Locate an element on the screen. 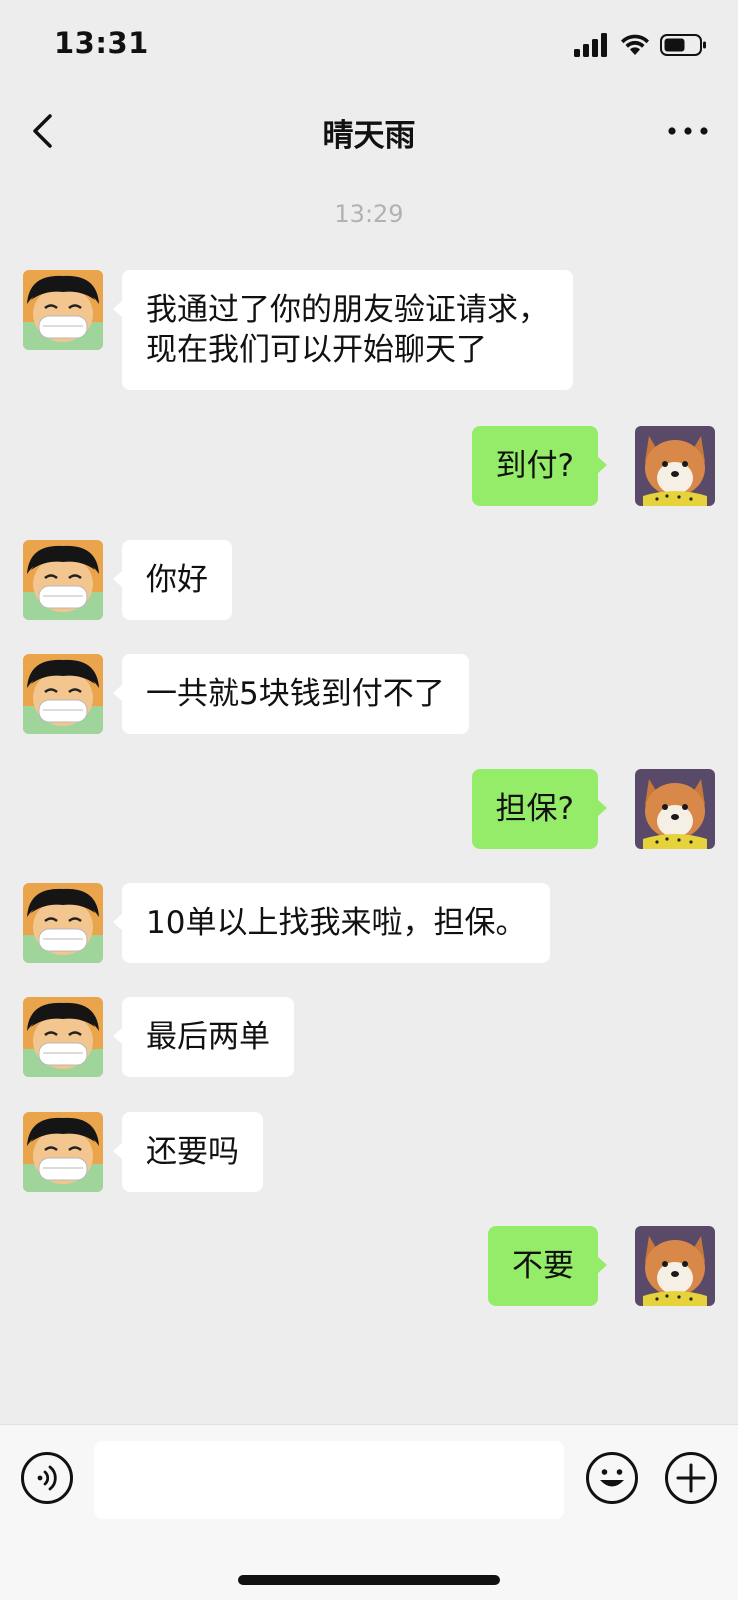 This screenshot has height=1600, width=738. message-bubble-incoming: 10单以上找我来啦，担保。 is located at coordinates (331, 923).